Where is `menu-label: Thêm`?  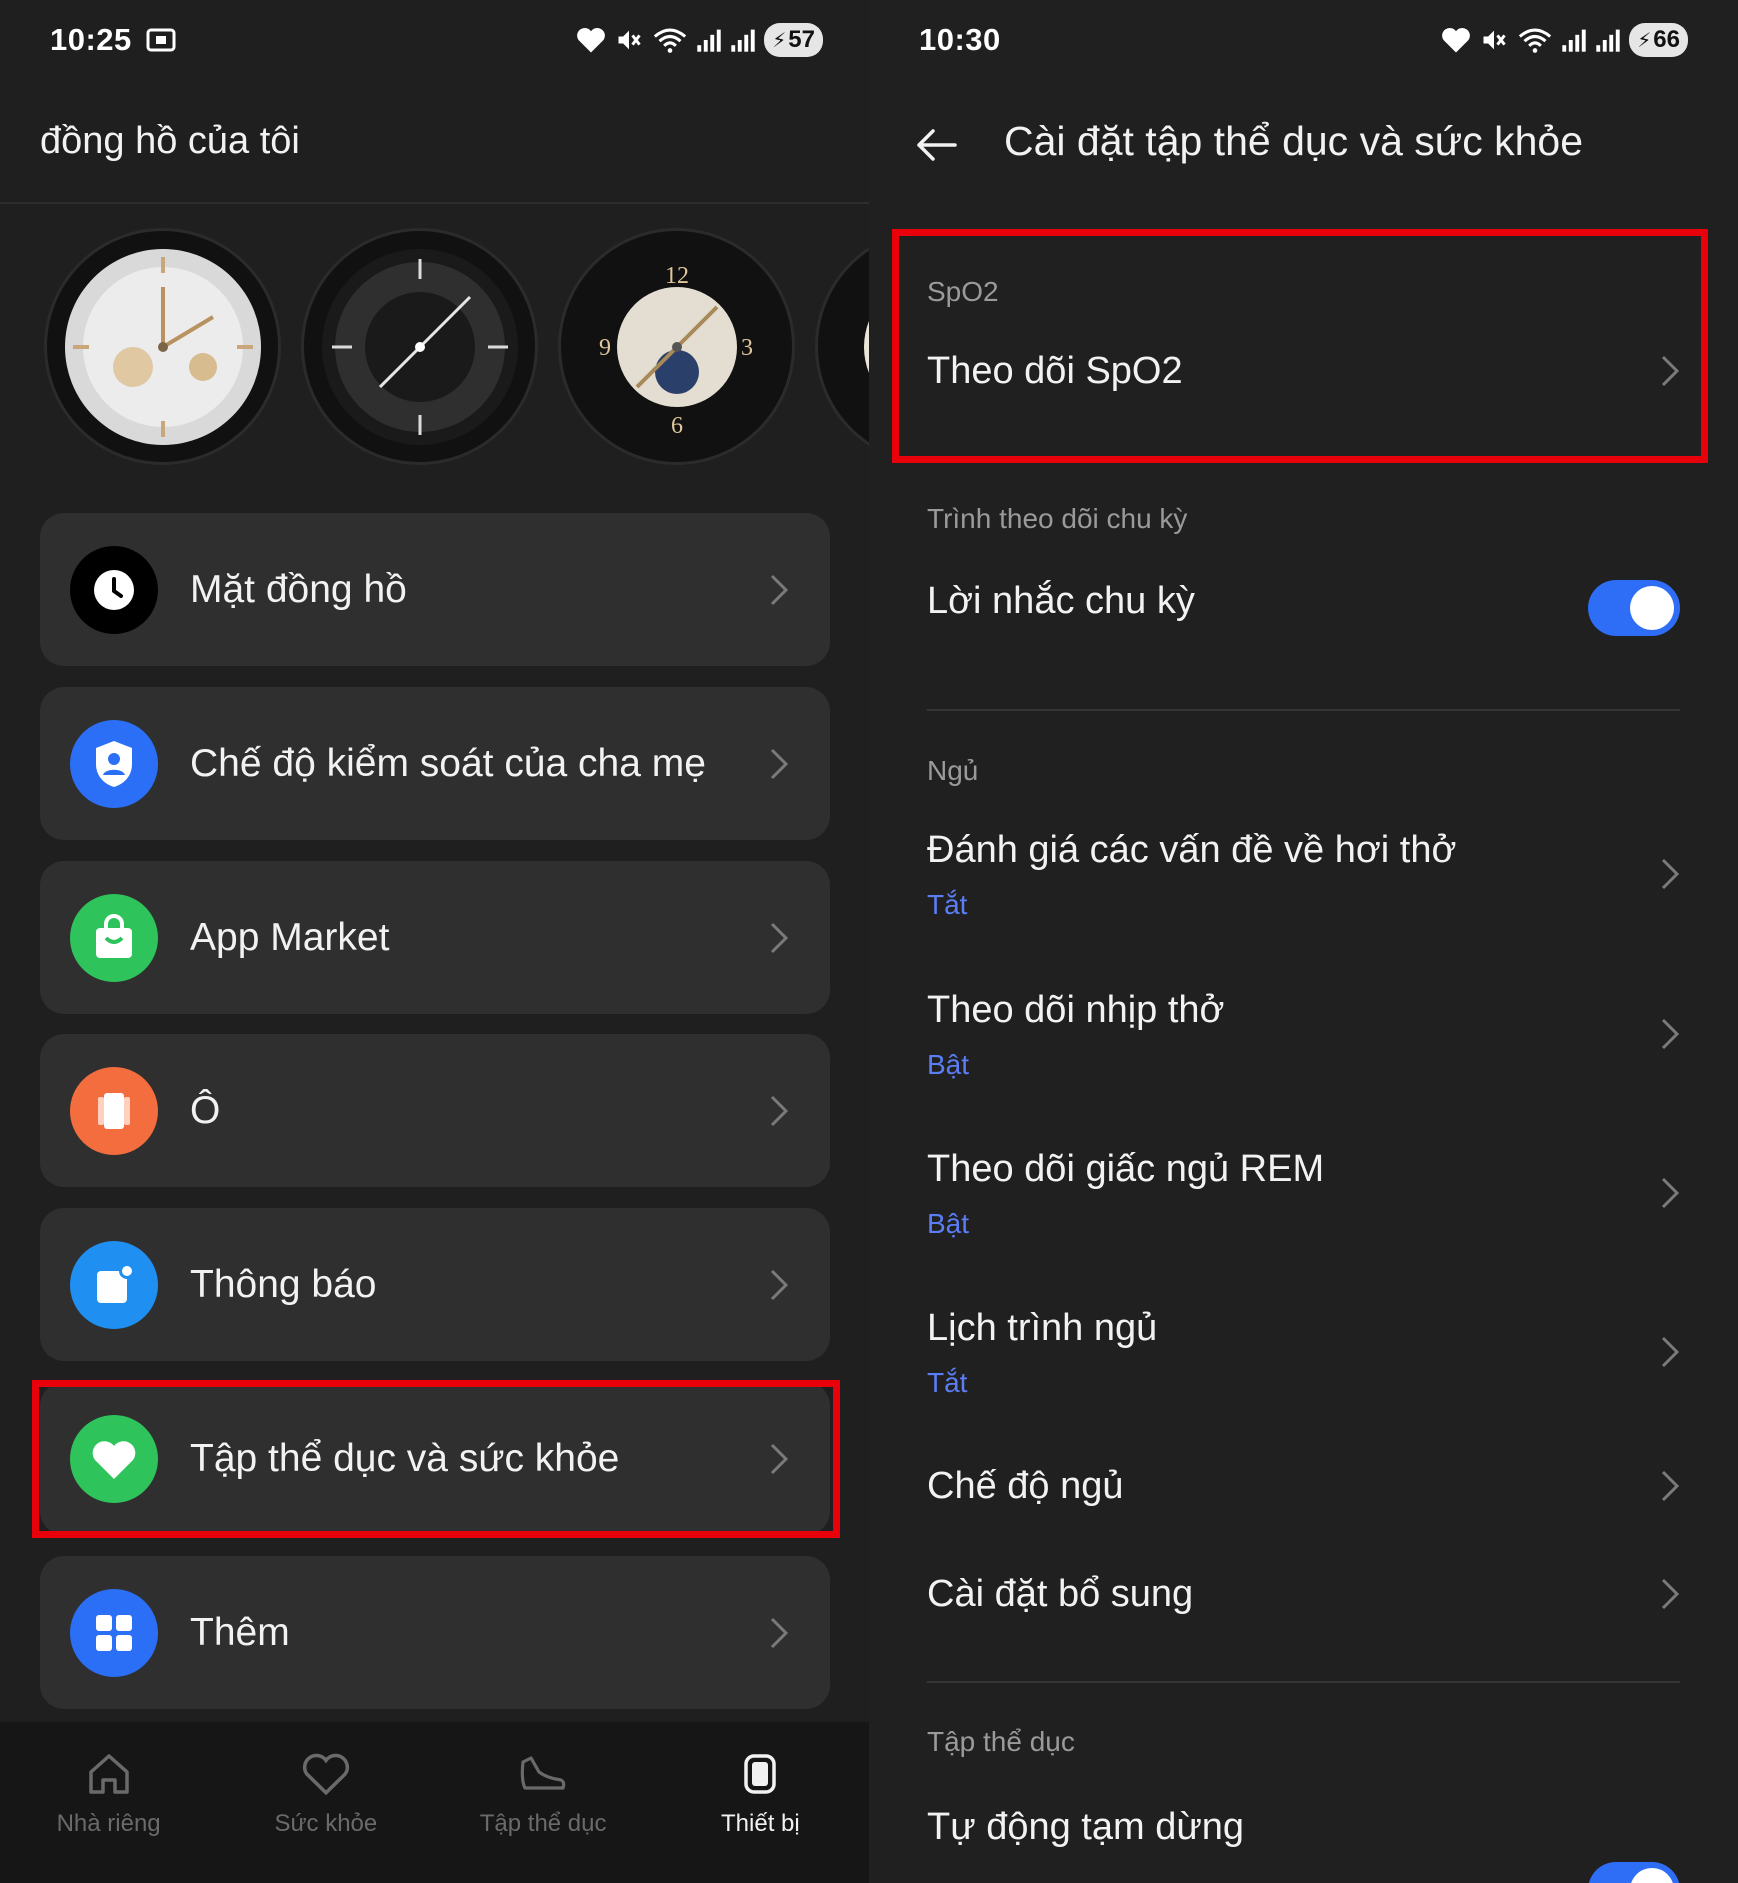
menu-label: Thêm is located at coordinates (240, 1632).